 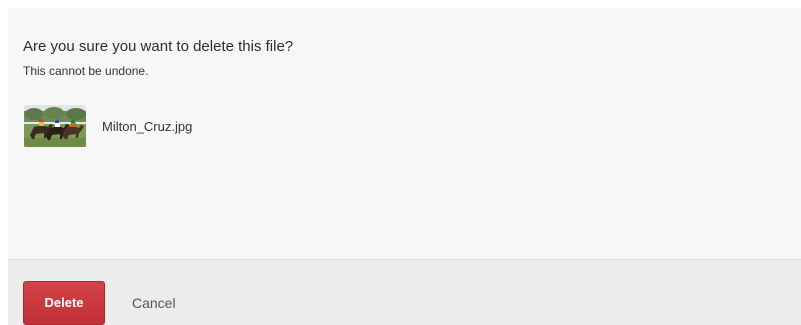 What do you see at coordinates (86, 71) in the screenshot?
I see `dialog-subtitle: This cannot be undone.` at bounding box center [86, 71].